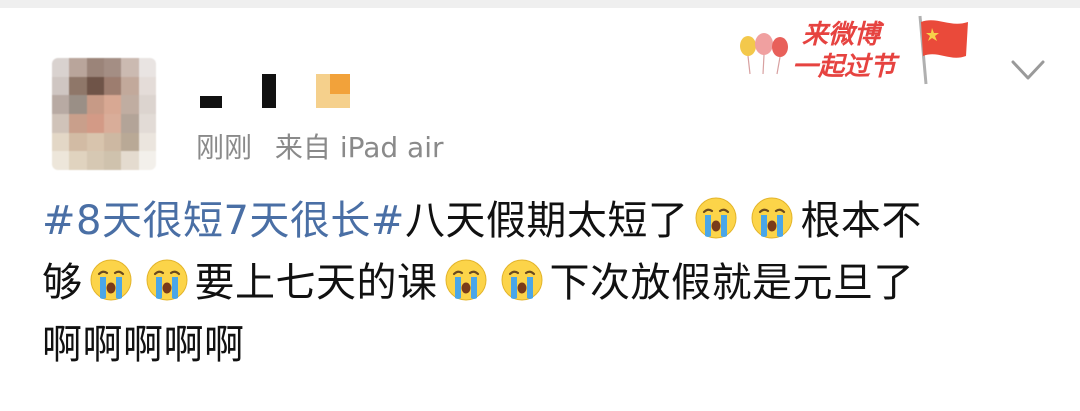 The image size is (1080, 411). Describe the element at coordinates (143, 345) in the screenshot. I see `content-text: 啊啊啊啊啊` at that location.